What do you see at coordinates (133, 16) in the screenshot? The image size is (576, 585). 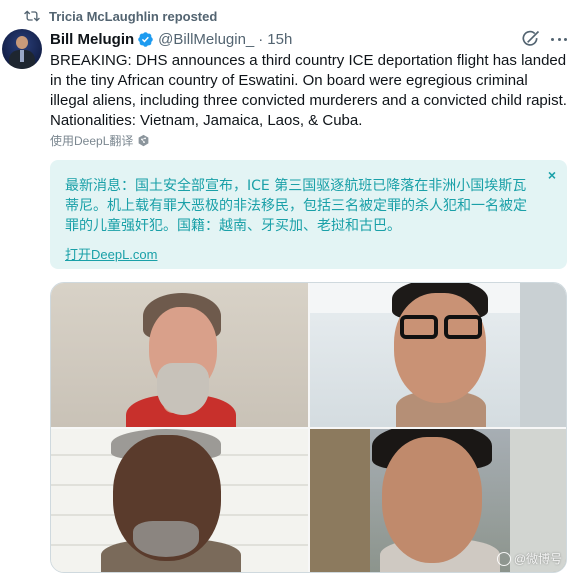 I see `repost-text: Tricia McLaughlin reposted` at bounding box center [133, 16].